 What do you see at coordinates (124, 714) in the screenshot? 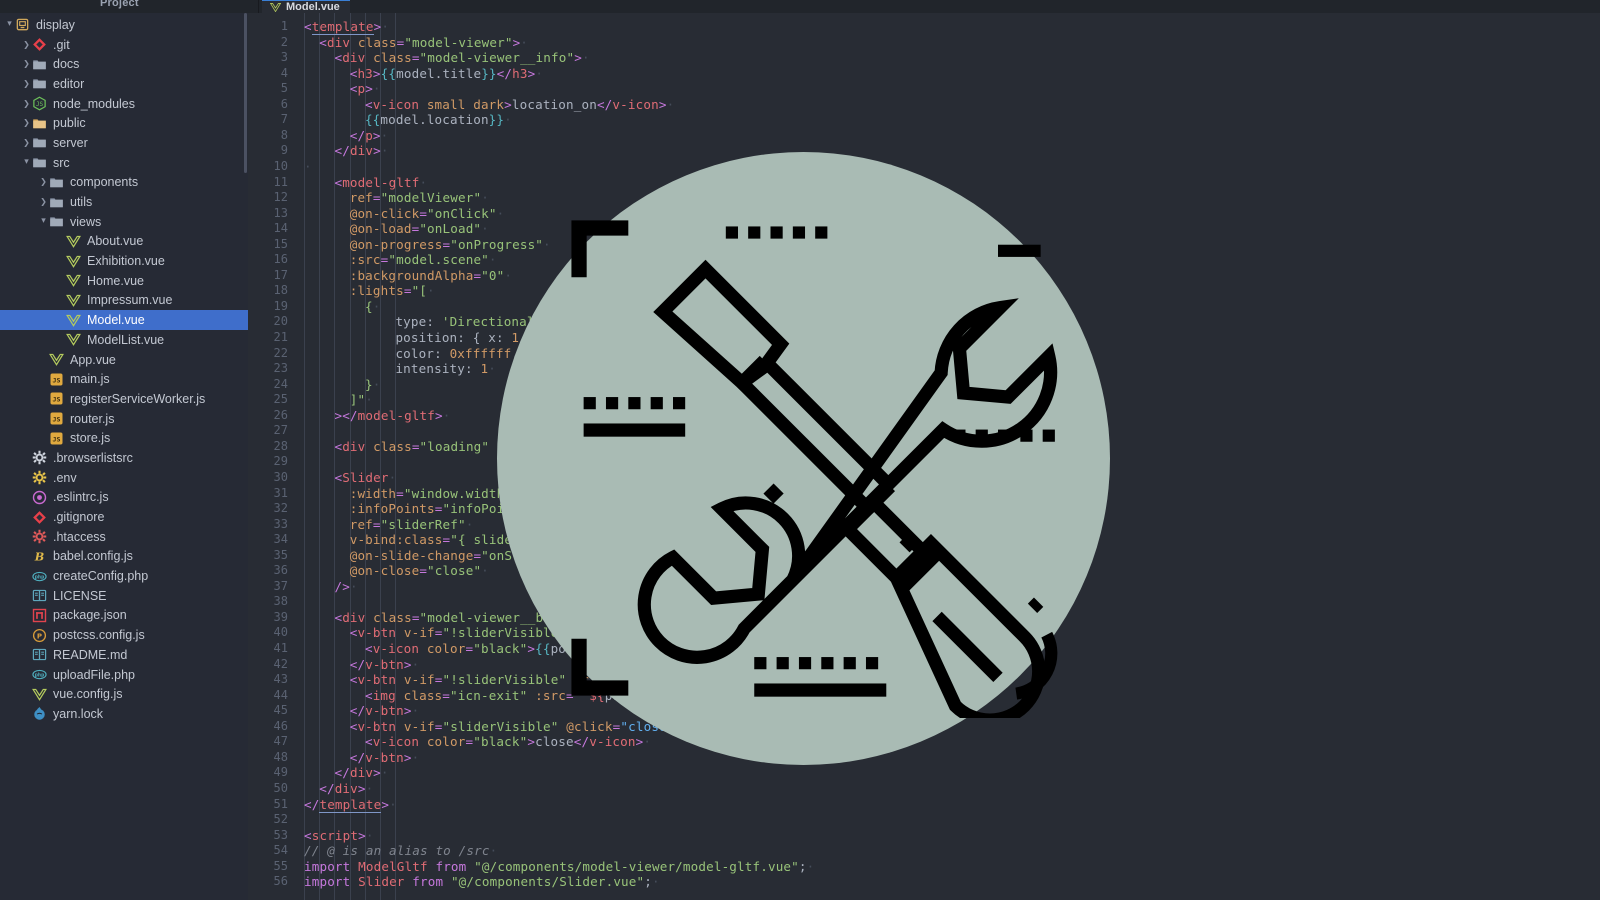
I see `tree-item-yarn-lock: yarn.lock` at bounding box center [124, 714].